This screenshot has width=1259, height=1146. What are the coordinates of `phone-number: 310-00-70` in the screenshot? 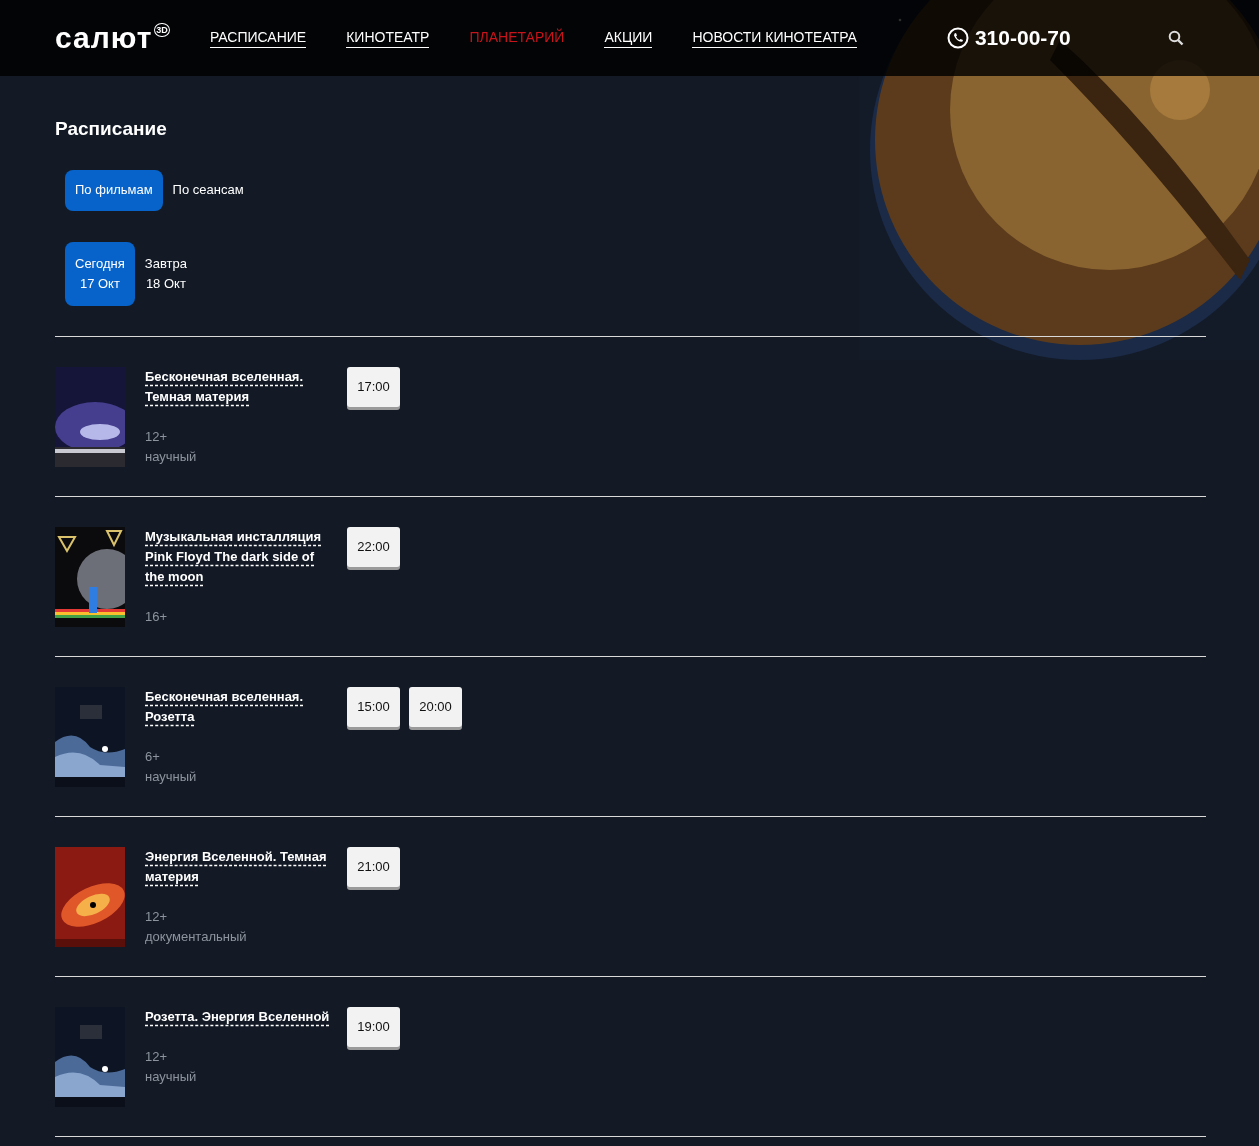 It's located at (1022, 38).